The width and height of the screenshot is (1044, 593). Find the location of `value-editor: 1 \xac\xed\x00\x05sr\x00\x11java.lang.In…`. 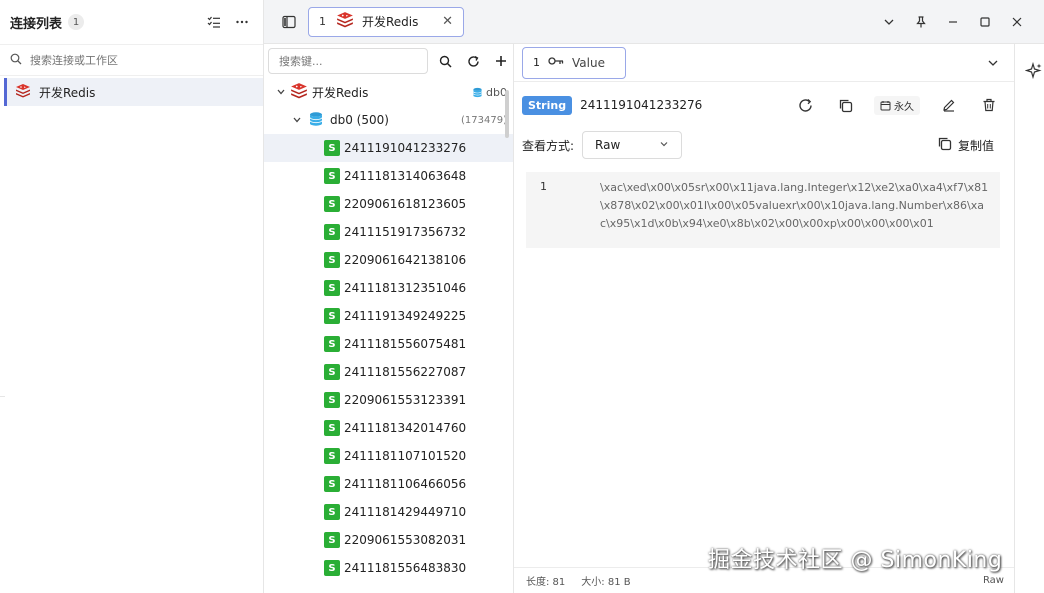

value-editor: 1 \xac\xed\x00\x05sr\x00\x11java.lang.In… is located at coordinates (763, 210).